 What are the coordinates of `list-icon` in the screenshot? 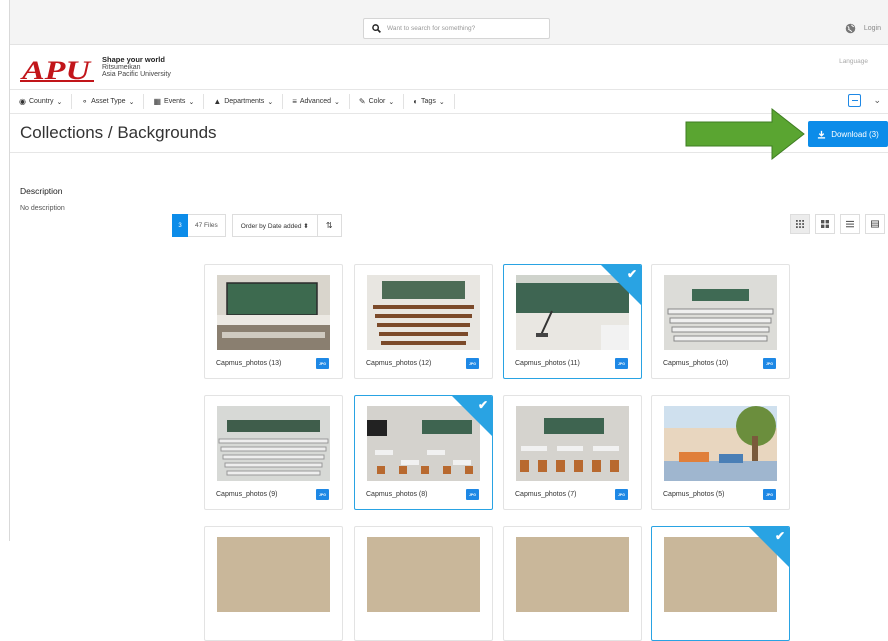 It's located at (850, 224).